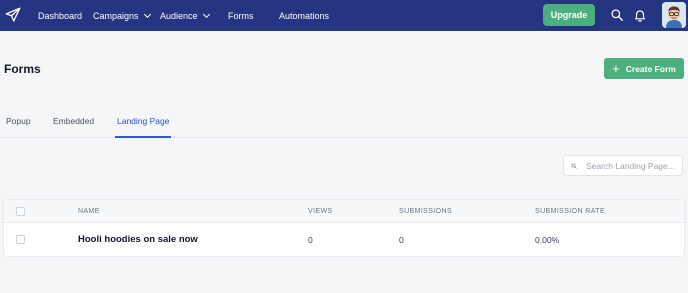  I want to click on search-box, so click(623, 165).